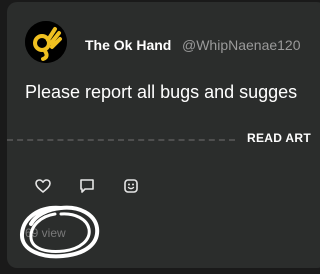 This screenshot has width=320, height=274. I want to click on comment-button, so click(87, 186).